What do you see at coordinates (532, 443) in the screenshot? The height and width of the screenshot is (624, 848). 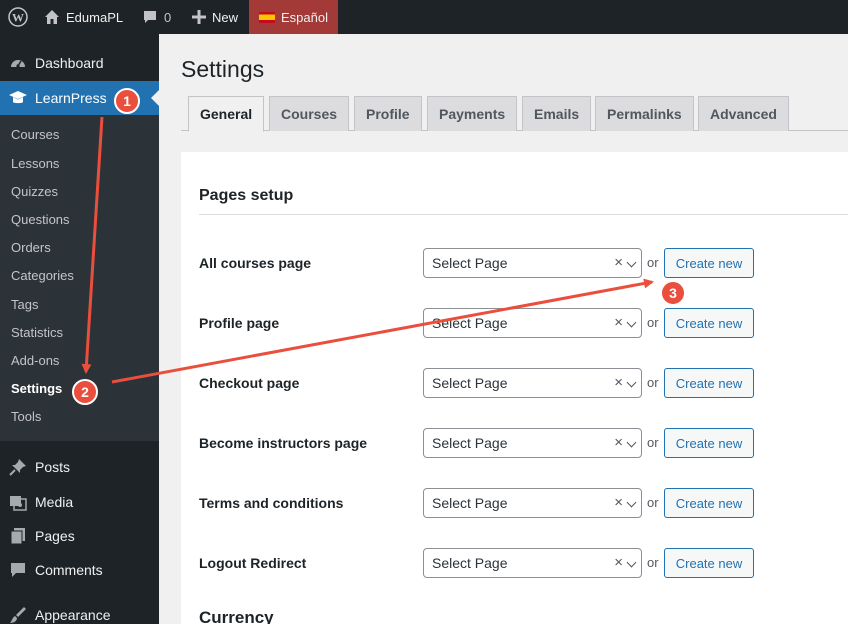 I see `become-instructors-page-select: Select Page ×` at bounding box center [532, 443].